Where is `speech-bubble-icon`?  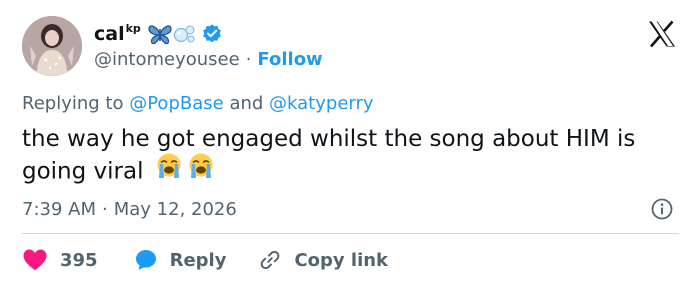 speech-bubble-icon is located at coordinates (146, 260).